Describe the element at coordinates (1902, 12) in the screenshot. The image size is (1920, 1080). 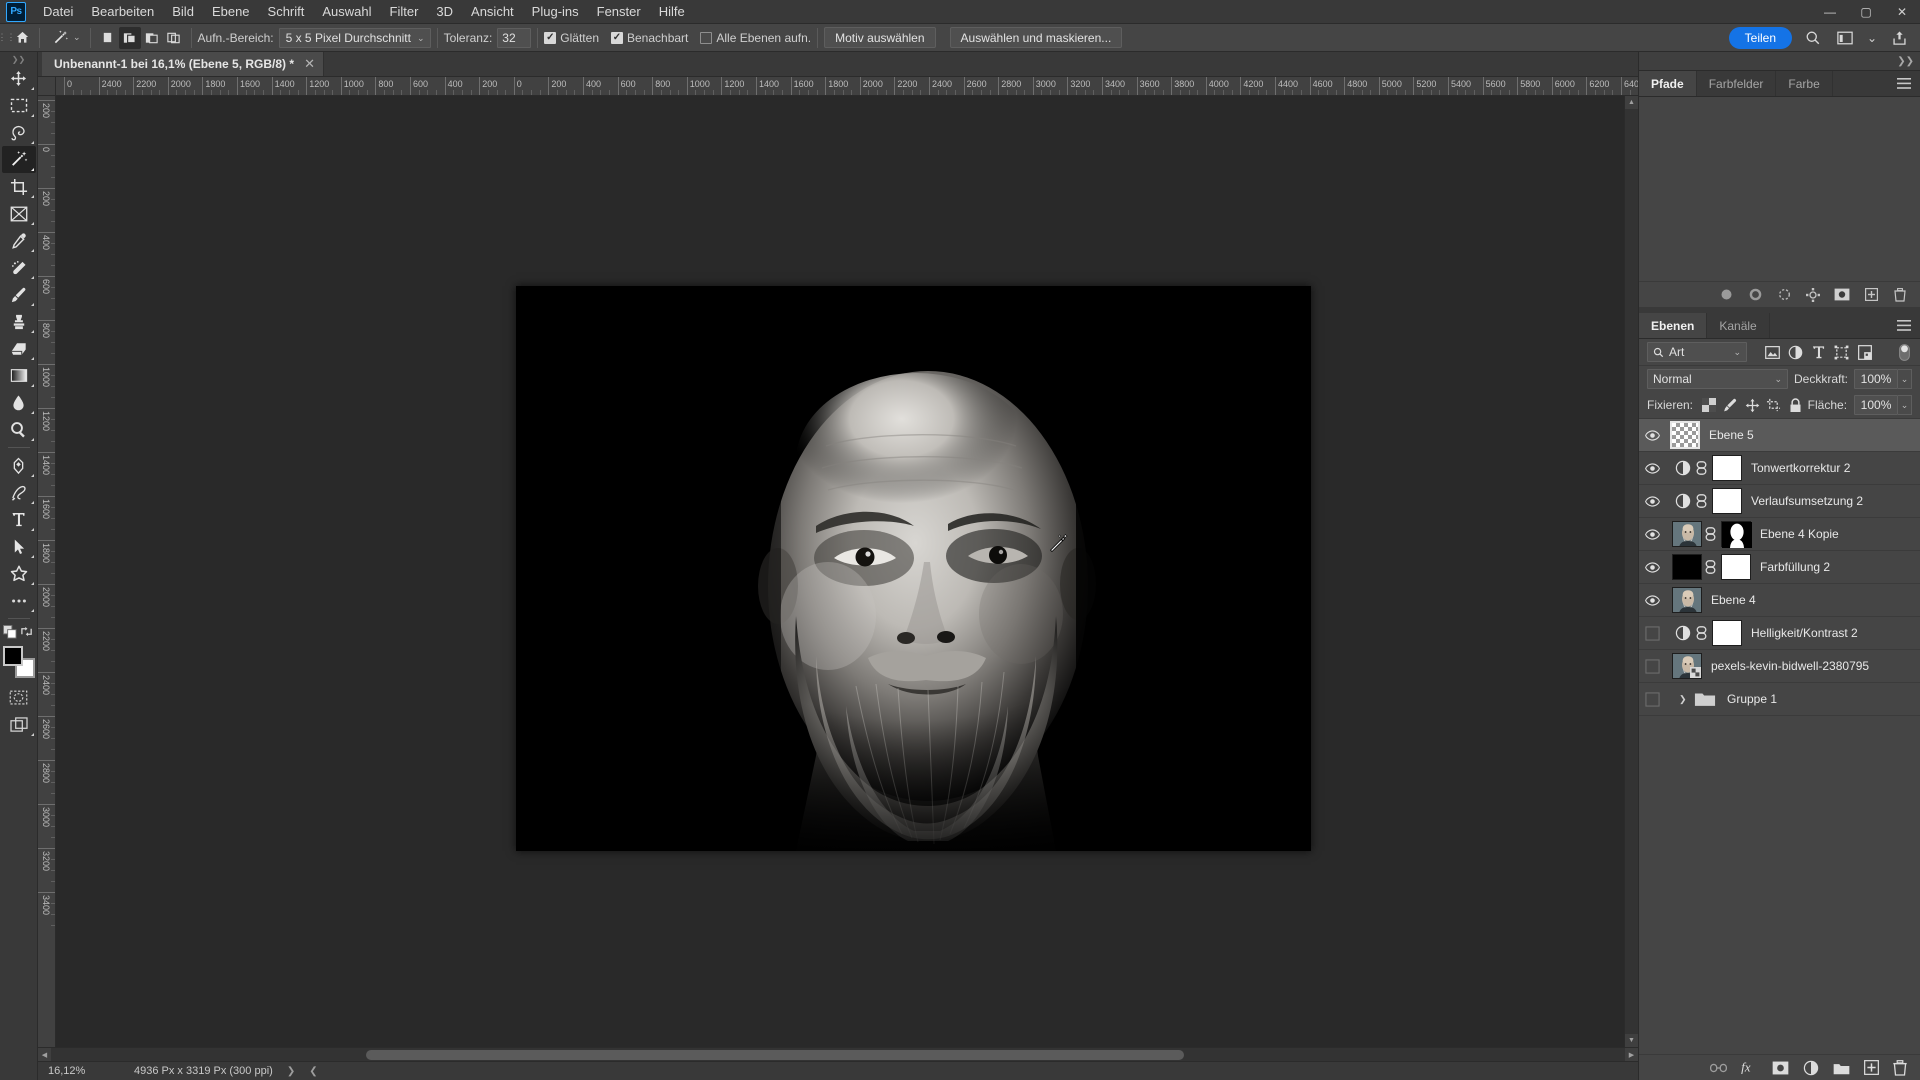
I see `close-window-button: ✕` at that location.